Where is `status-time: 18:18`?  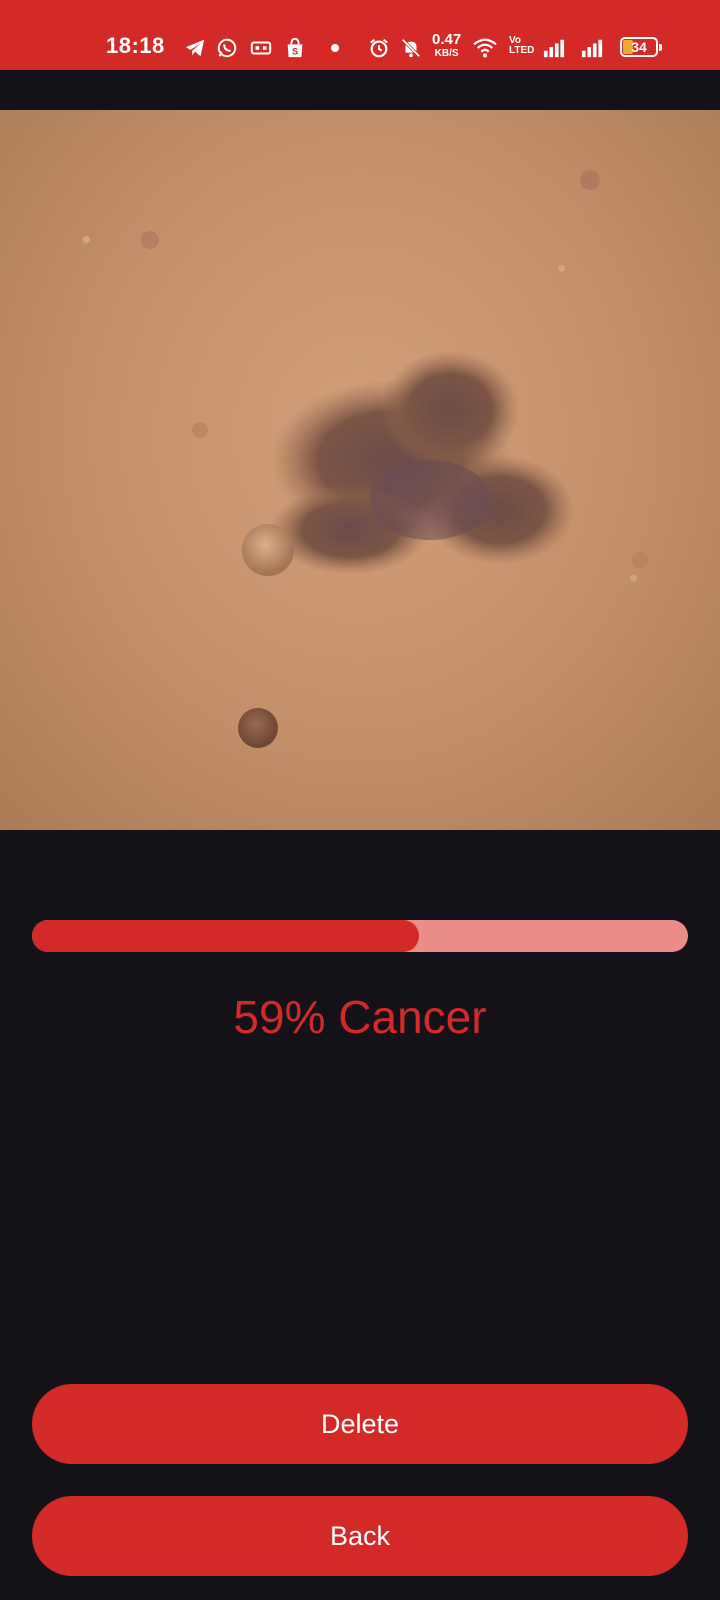
status-time: 18:18 is located at coordinates (135, 45).